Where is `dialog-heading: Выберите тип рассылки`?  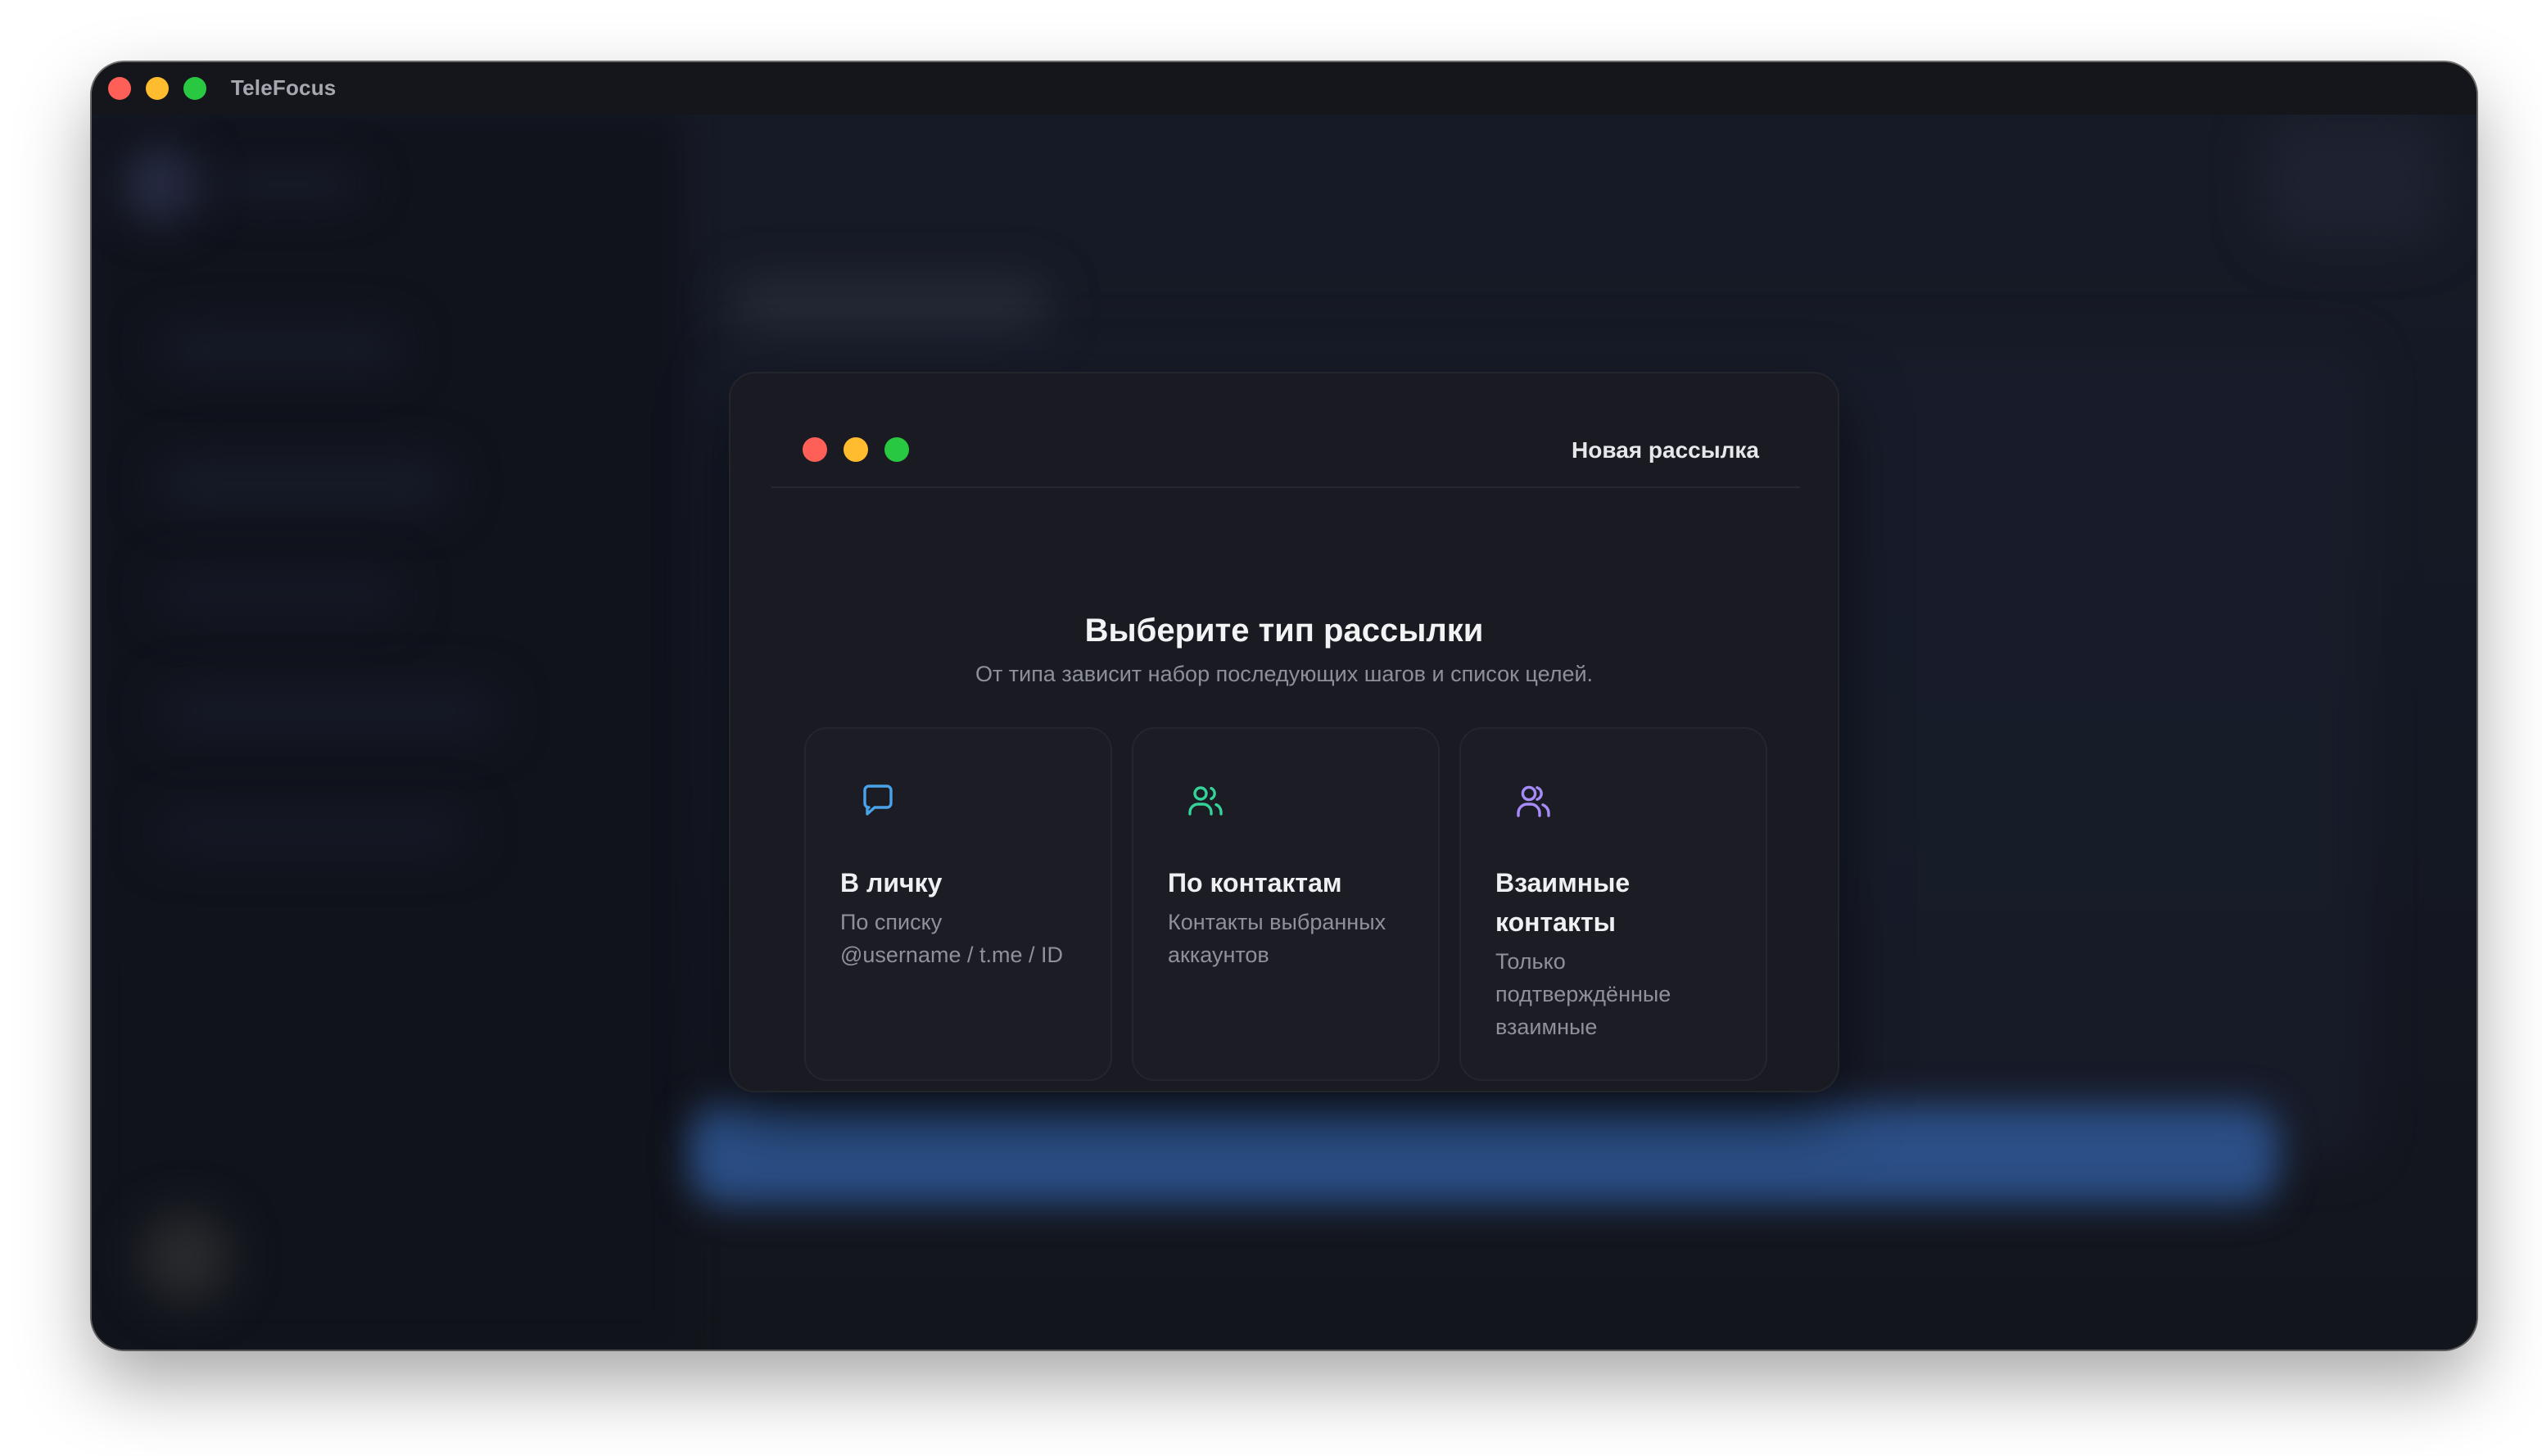
dialog-heading: Выберите тип рассылки is located at coordinates (1284, 631).